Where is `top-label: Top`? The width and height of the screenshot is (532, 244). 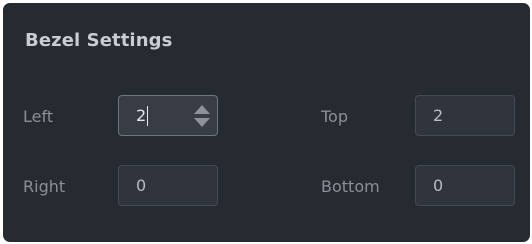
top-label: Top is located at coordinates (334, 116).